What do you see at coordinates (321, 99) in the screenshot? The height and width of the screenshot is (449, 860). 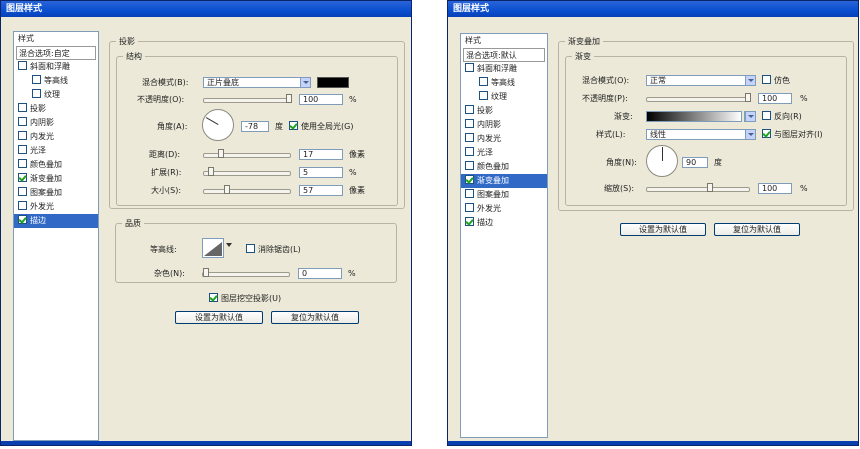 I see `opacity-input: 100` at bounding box center [321, 99].